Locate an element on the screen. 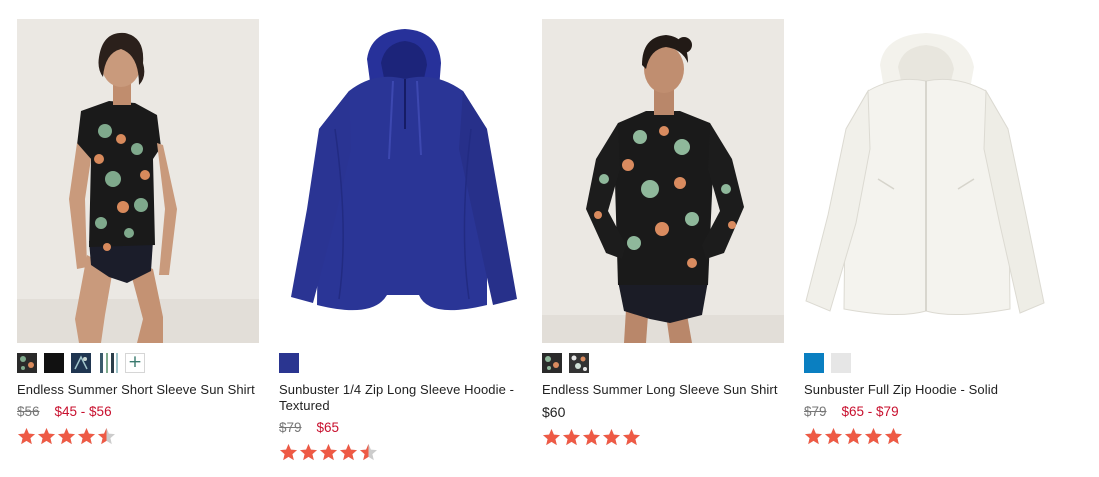 This screenshot has width=1099, height=477. sale-price: $45 - $56 is located at coordinates (83, 411).